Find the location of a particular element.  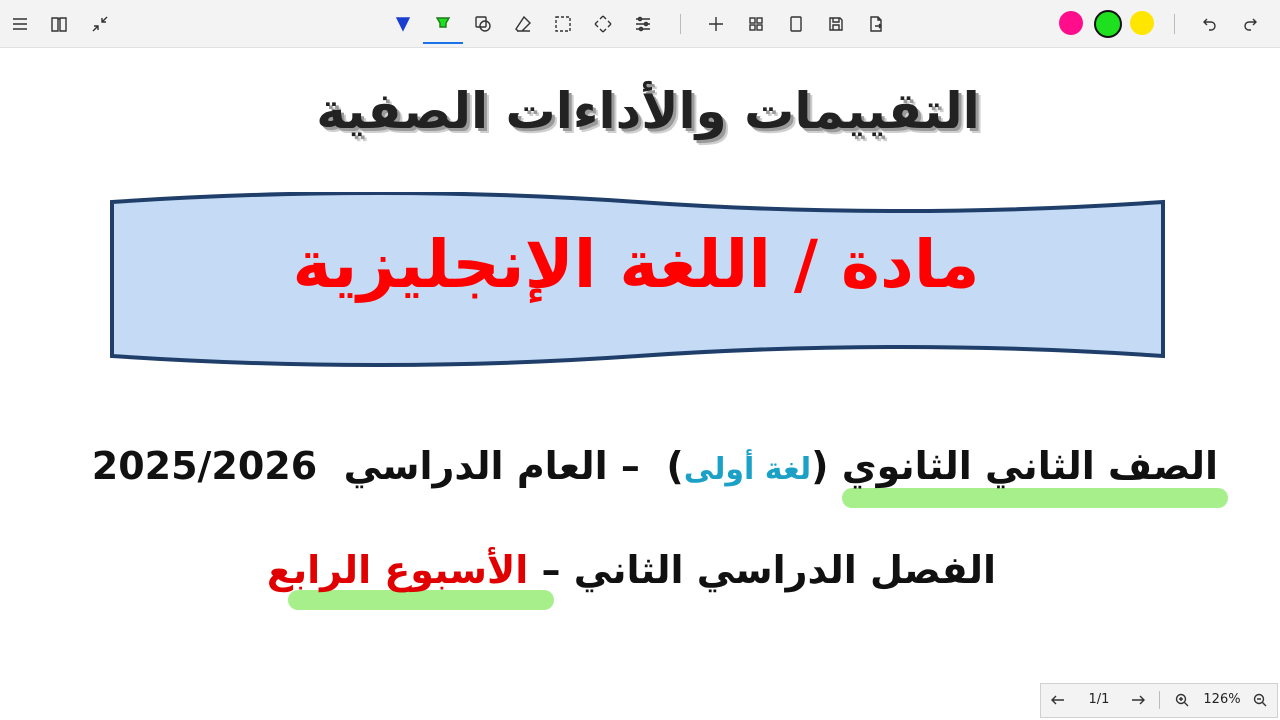

eraser-icon is located at coordinates (523, 23).